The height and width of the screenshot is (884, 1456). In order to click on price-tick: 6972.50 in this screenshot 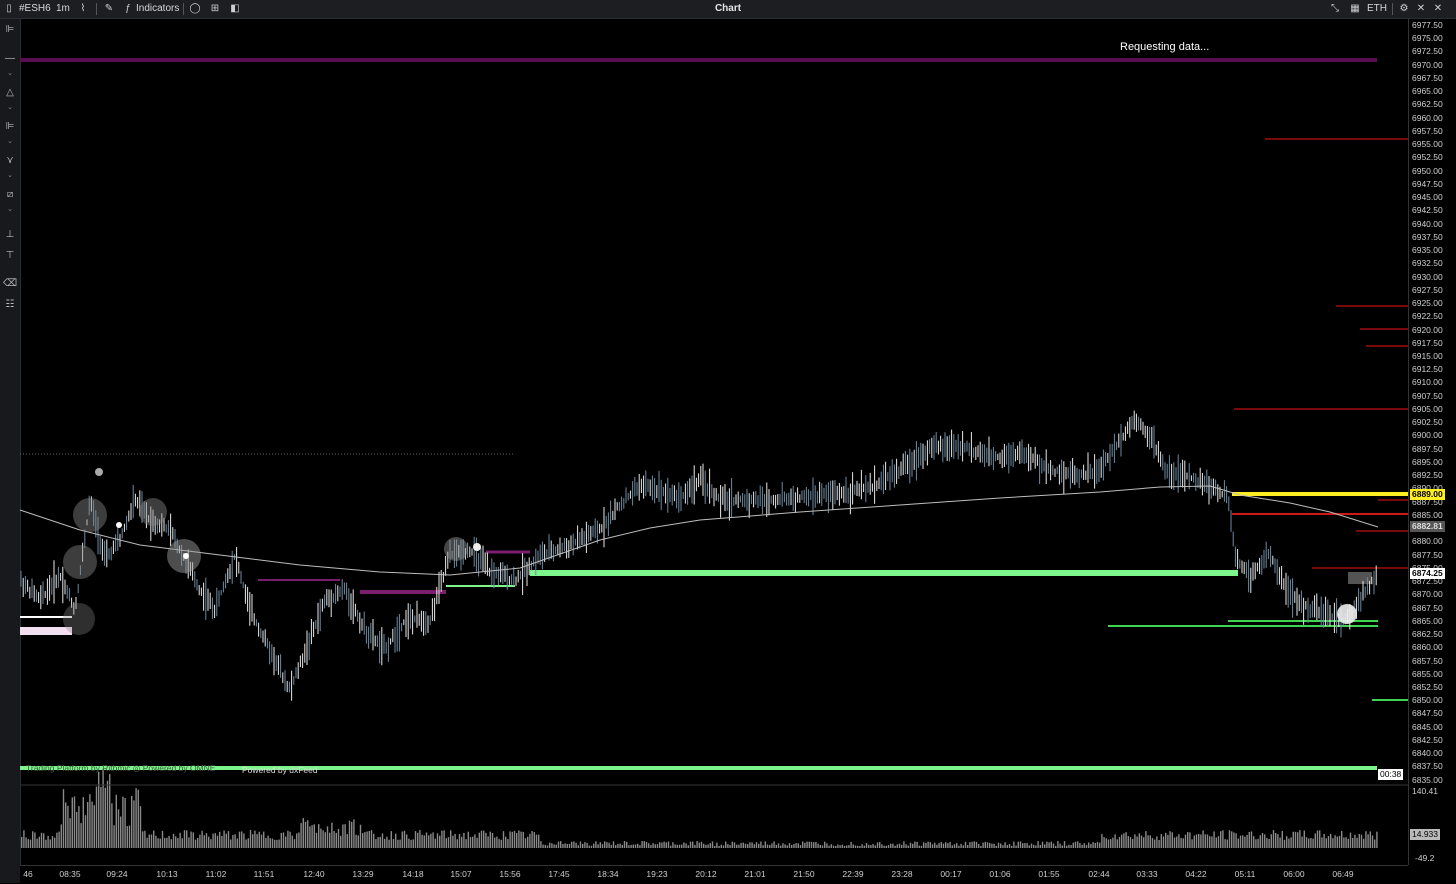, I will do `click(1427, 51)`.